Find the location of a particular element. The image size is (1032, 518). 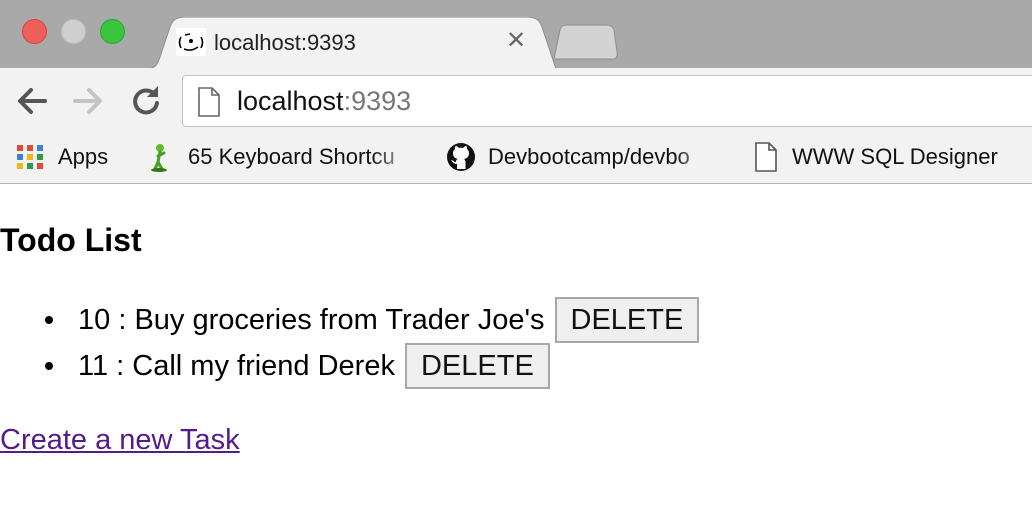

smiley-favicon-icon is located at coordinates (191, 42).